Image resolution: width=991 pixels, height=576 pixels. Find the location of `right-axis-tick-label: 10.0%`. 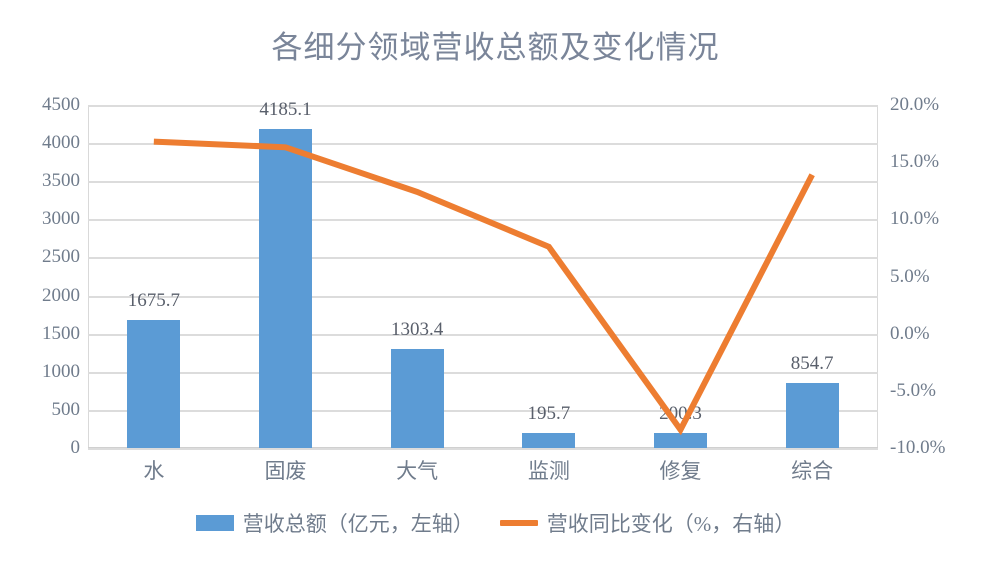

right-axis-tick-label: 10.0% is located at coordinates (915, 219).